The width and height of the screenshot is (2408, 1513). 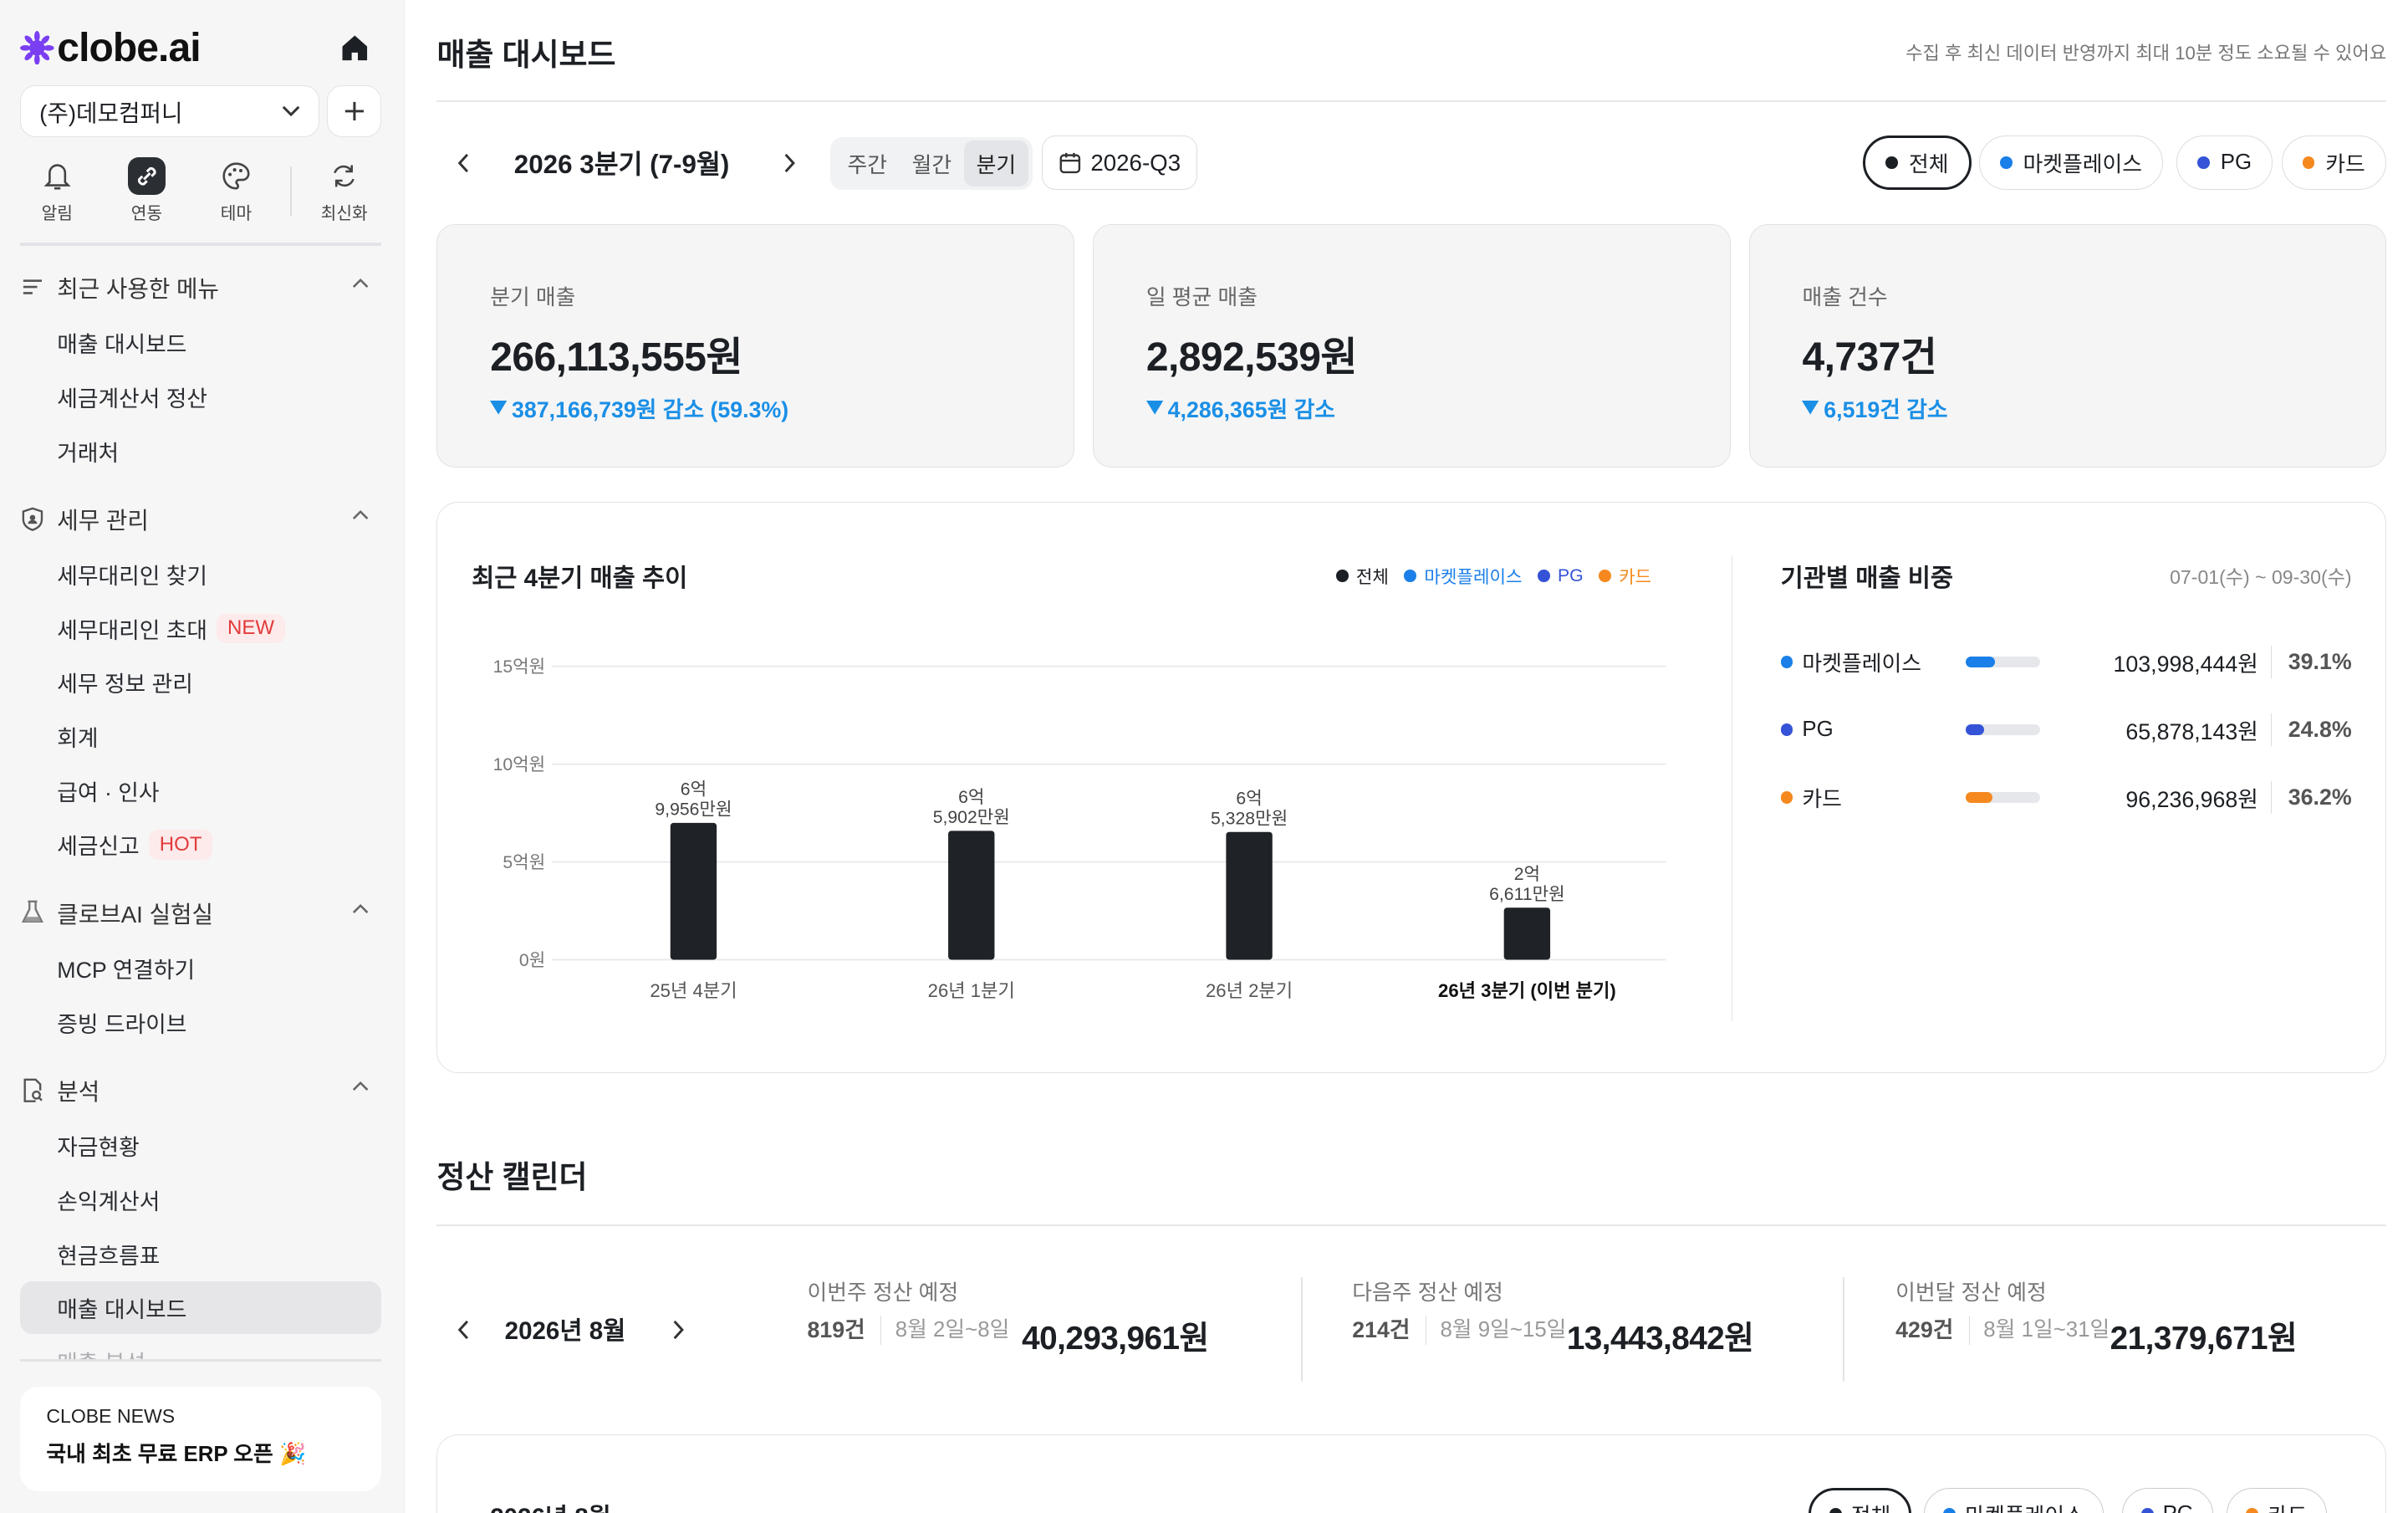 What do you see at coordinates (146, 190) in the screenshot?
I see `quick-link: 연동` at bounding box center [146, 190].